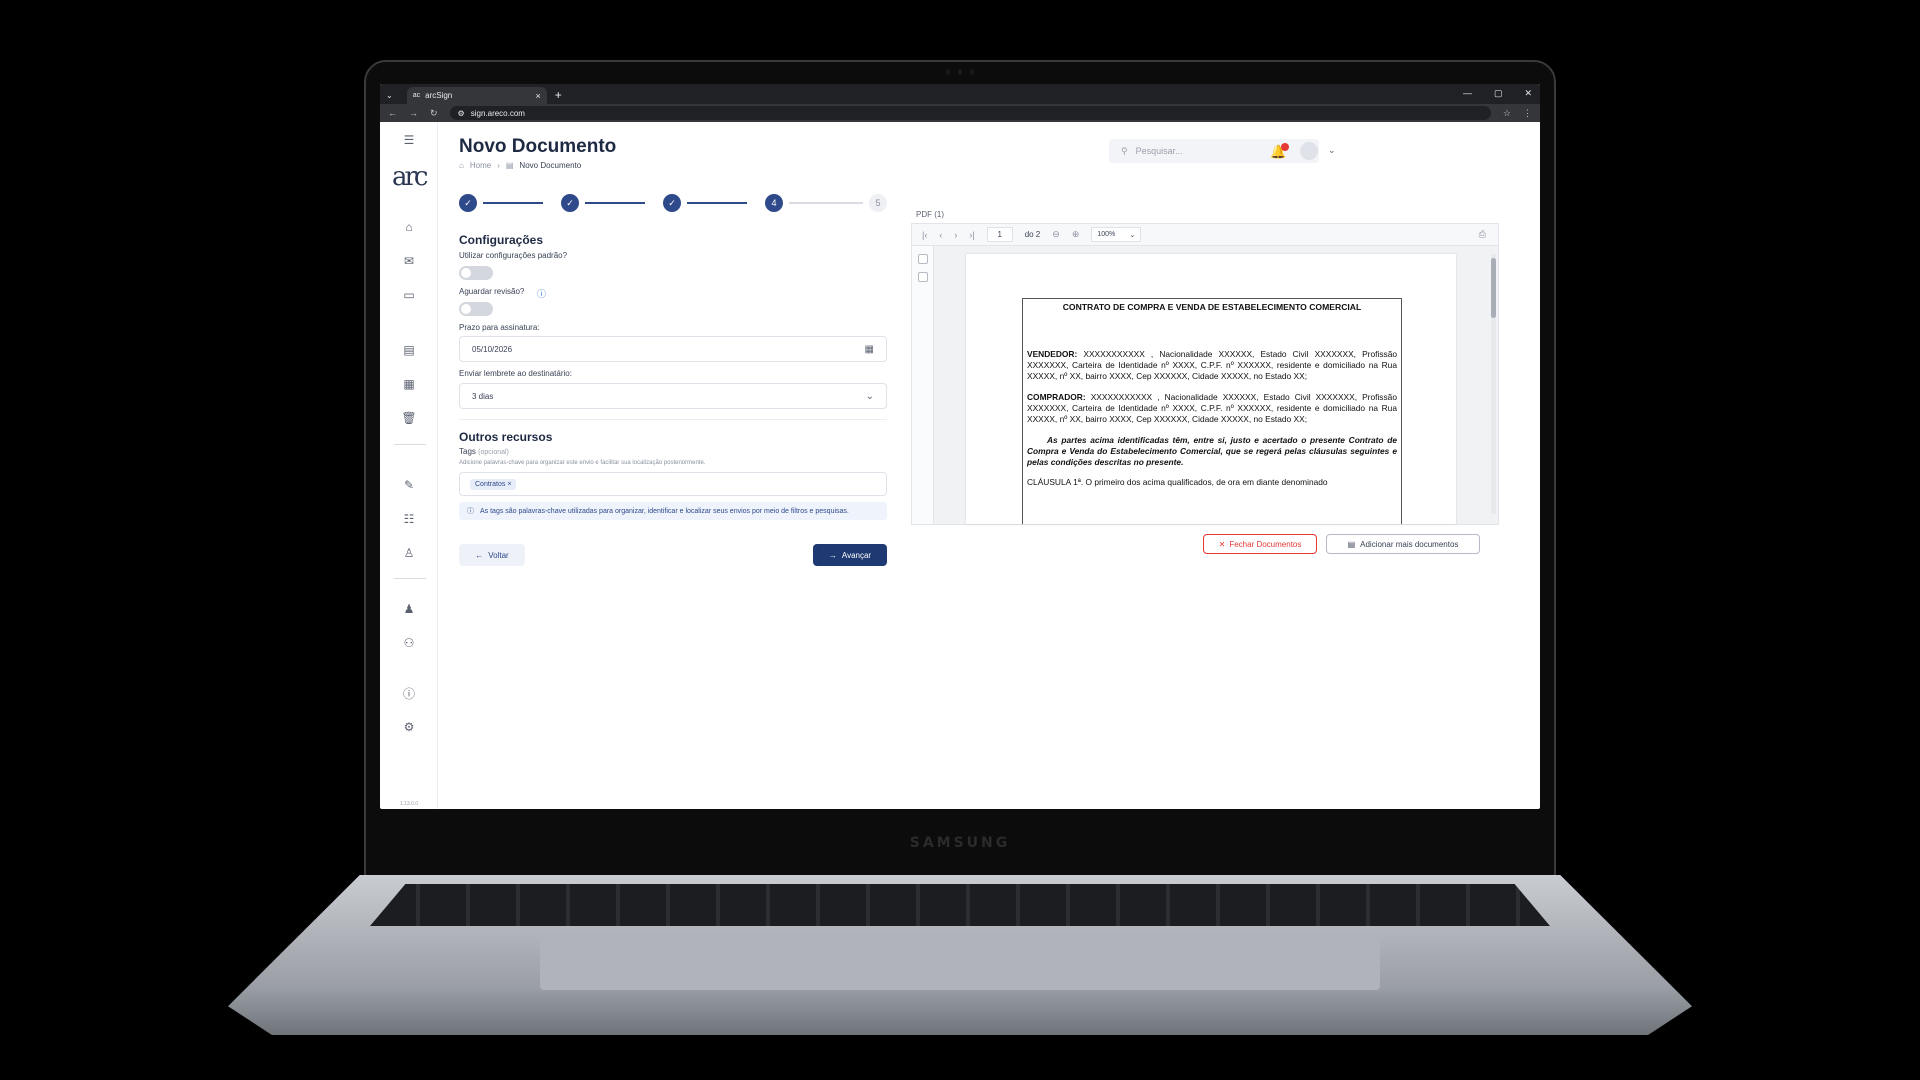  Describe the element at coordinates (1493, 384) in the screenshot. I see `pdf-scrollbar` at that location.